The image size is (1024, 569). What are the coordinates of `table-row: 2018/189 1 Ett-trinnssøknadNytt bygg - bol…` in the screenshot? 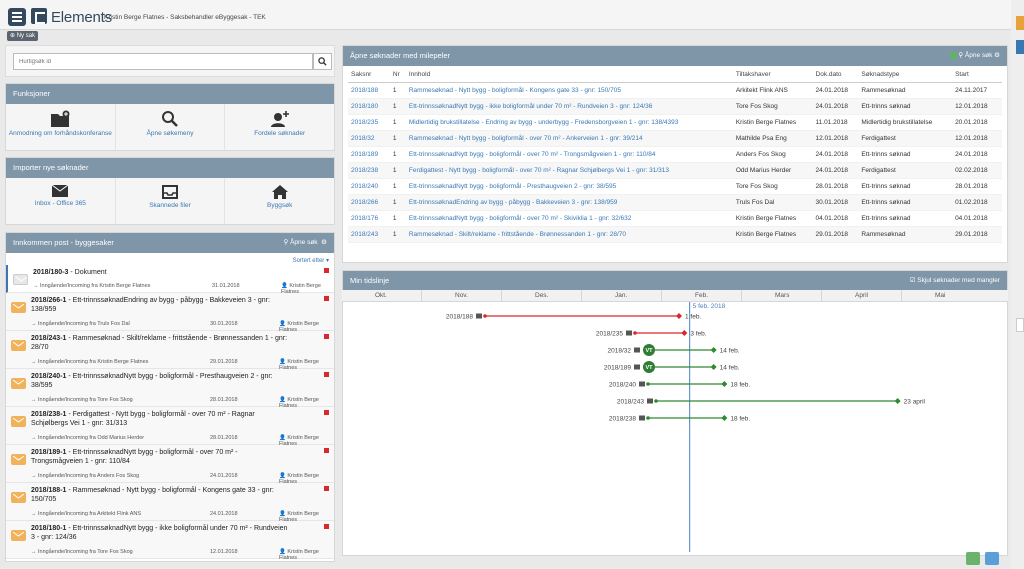 It's located at (675, 154).